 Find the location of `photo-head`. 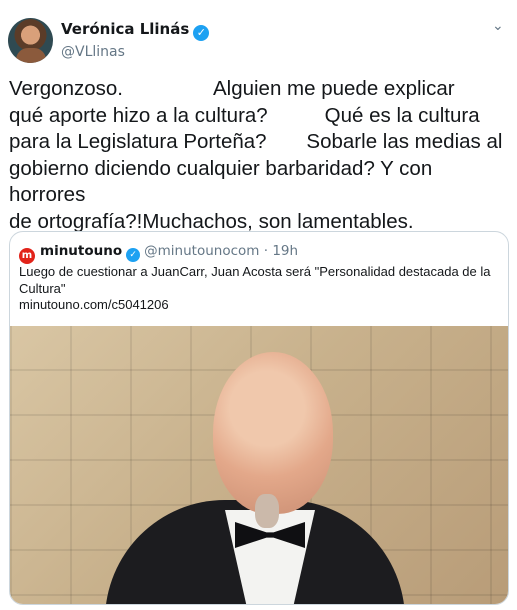

photo-head is located at coordinates (273, 433).